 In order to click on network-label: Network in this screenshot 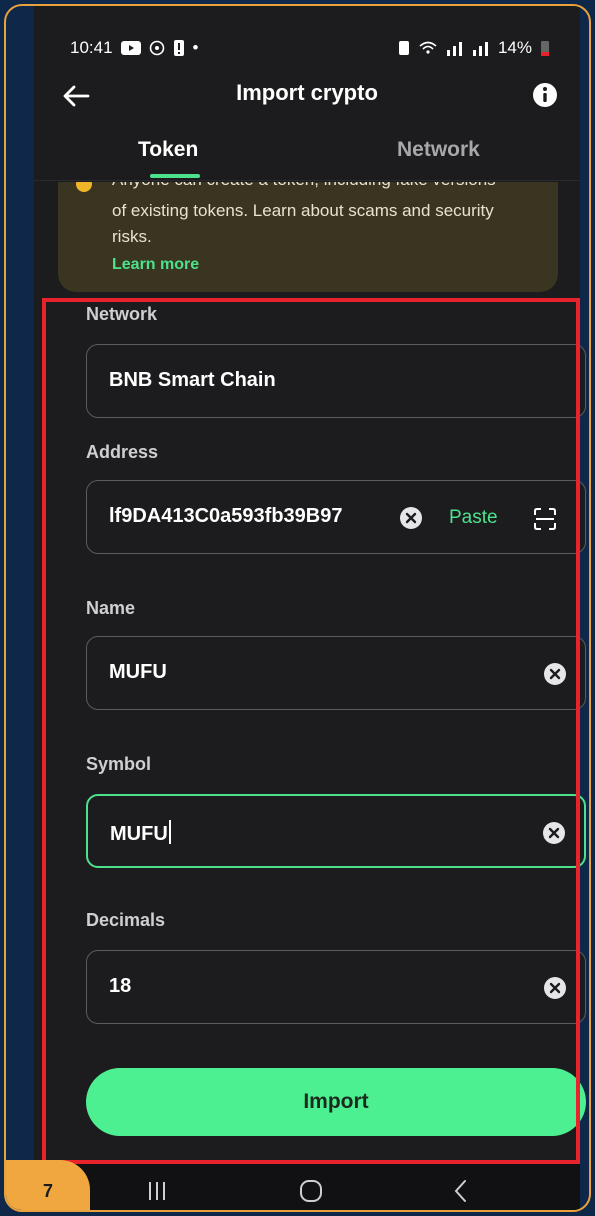, I will do `click(122, 314)`.